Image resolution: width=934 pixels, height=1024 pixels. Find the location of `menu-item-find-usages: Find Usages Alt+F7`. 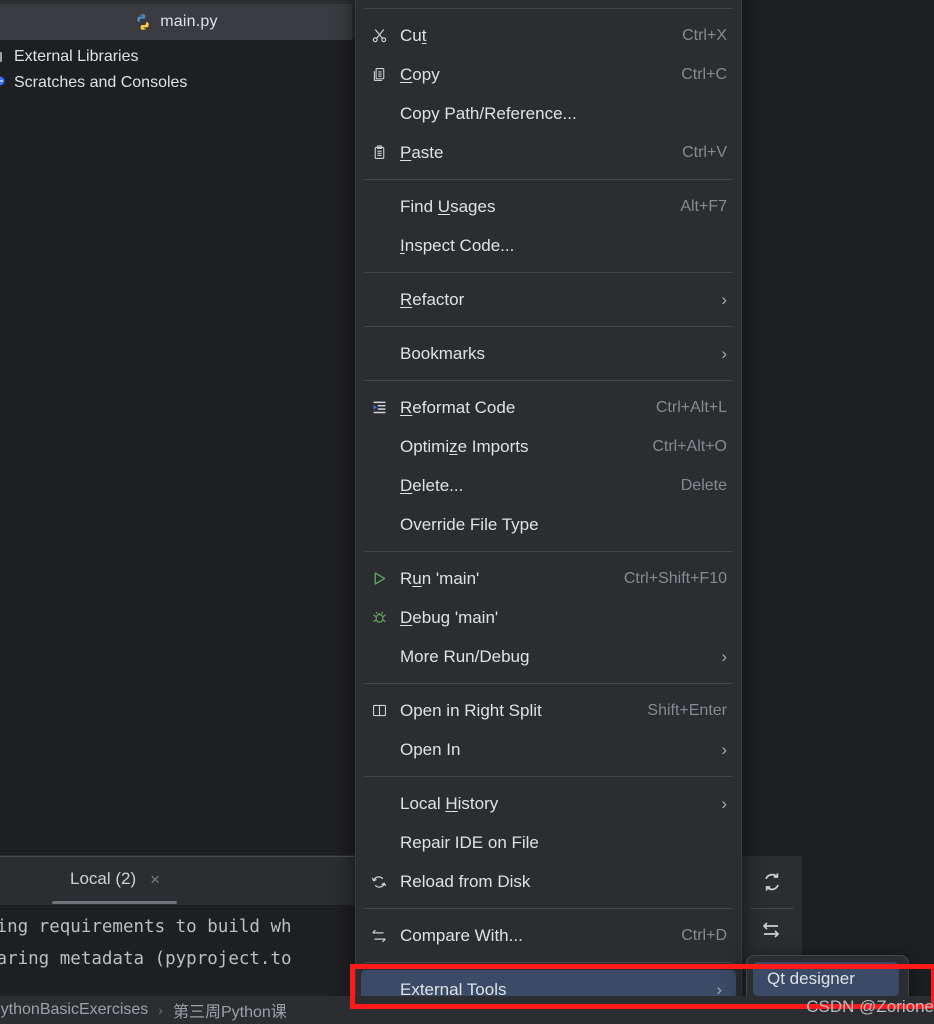

menu-item-find-usages: Find Usages Alt+F7 is located at coordinates (548, 206).